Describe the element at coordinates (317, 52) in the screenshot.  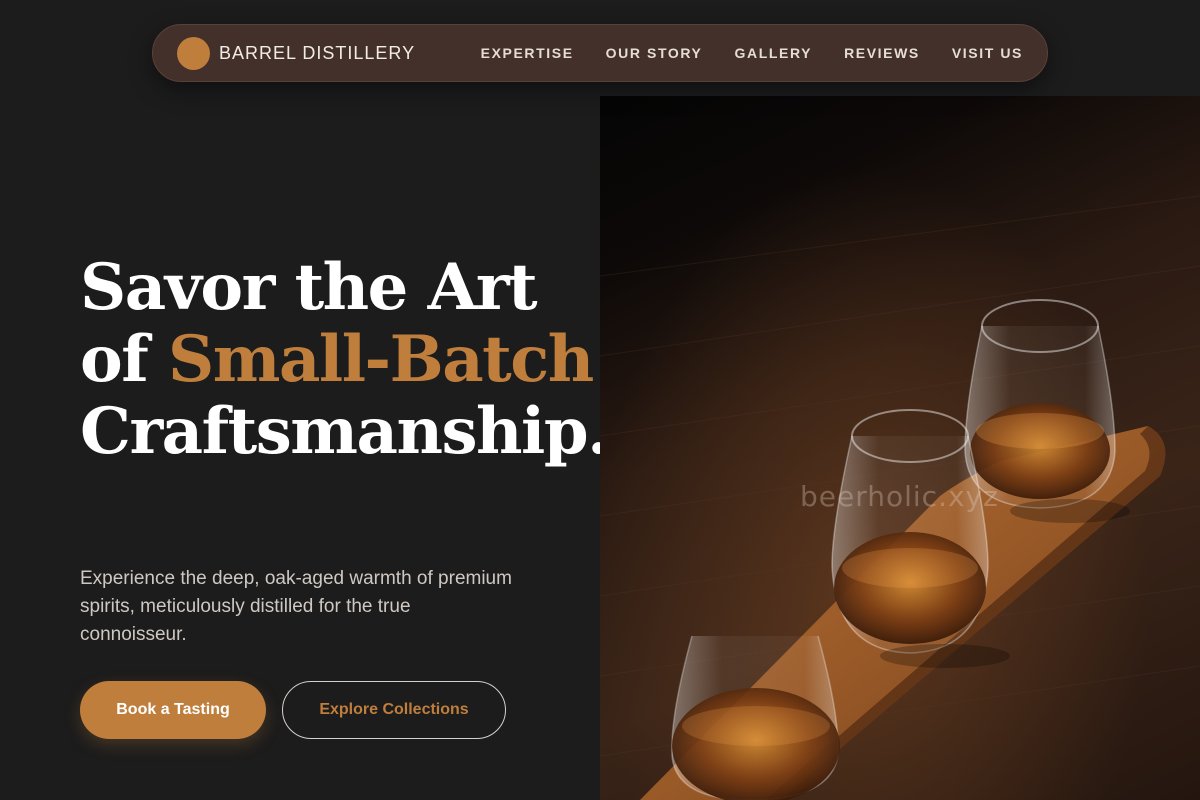
I see `brand-name: BARREL DISTILLERY` at that location.